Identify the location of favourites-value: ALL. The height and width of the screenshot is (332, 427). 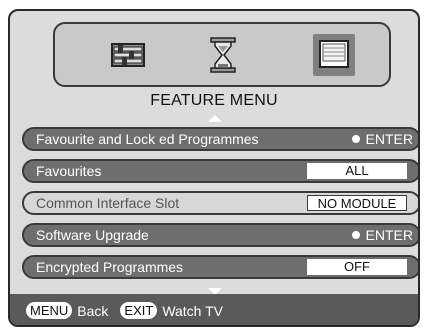
(357, 171).